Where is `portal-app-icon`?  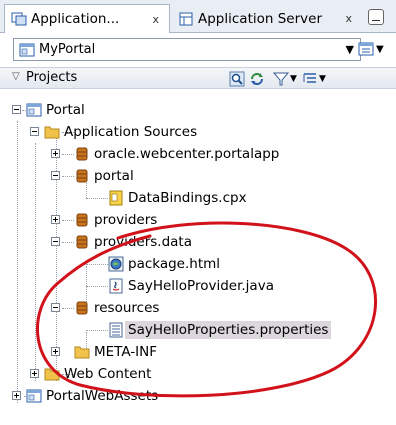 portal-app-icon is located at coordinates (27, 49).